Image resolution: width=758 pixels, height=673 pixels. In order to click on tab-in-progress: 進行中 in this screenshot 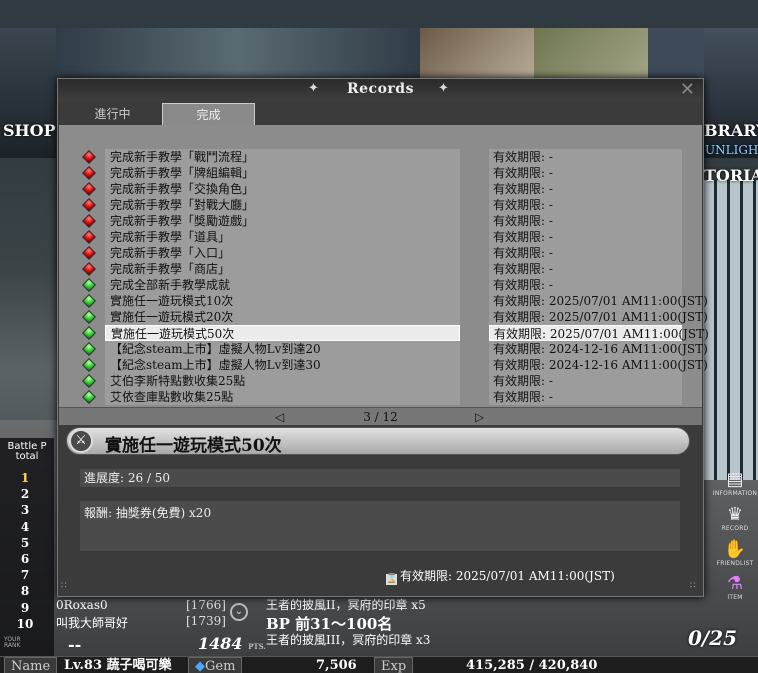, I will do `click(112, 114)`.